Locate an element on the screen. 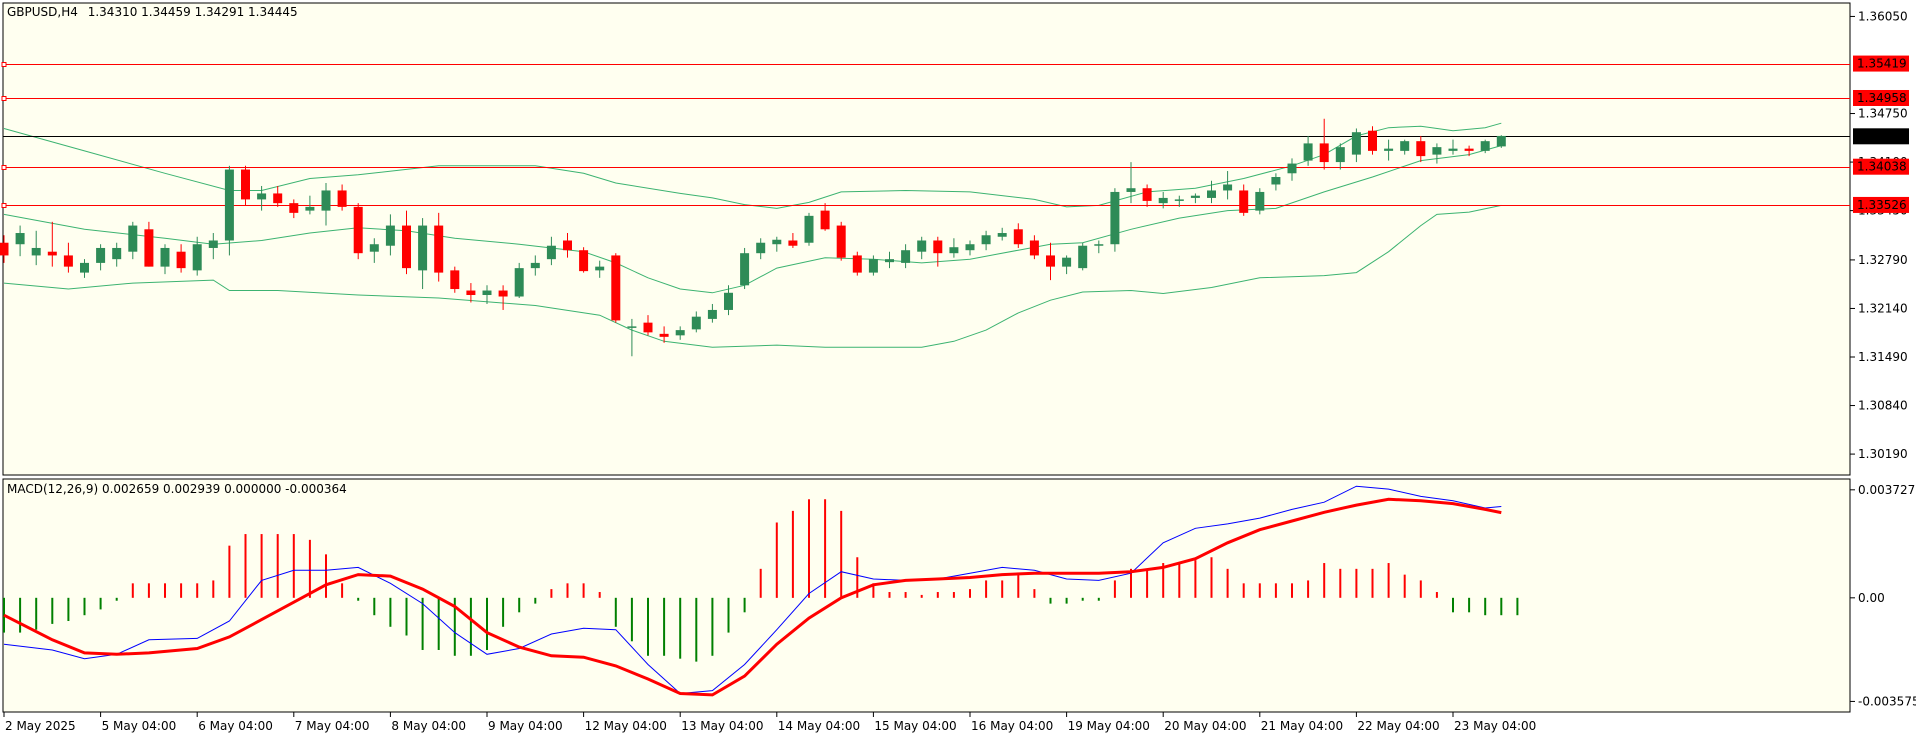  ohlc-values: 1.34310 1.34459 1.34291 1.34445 is located at coordinates (193, 12).